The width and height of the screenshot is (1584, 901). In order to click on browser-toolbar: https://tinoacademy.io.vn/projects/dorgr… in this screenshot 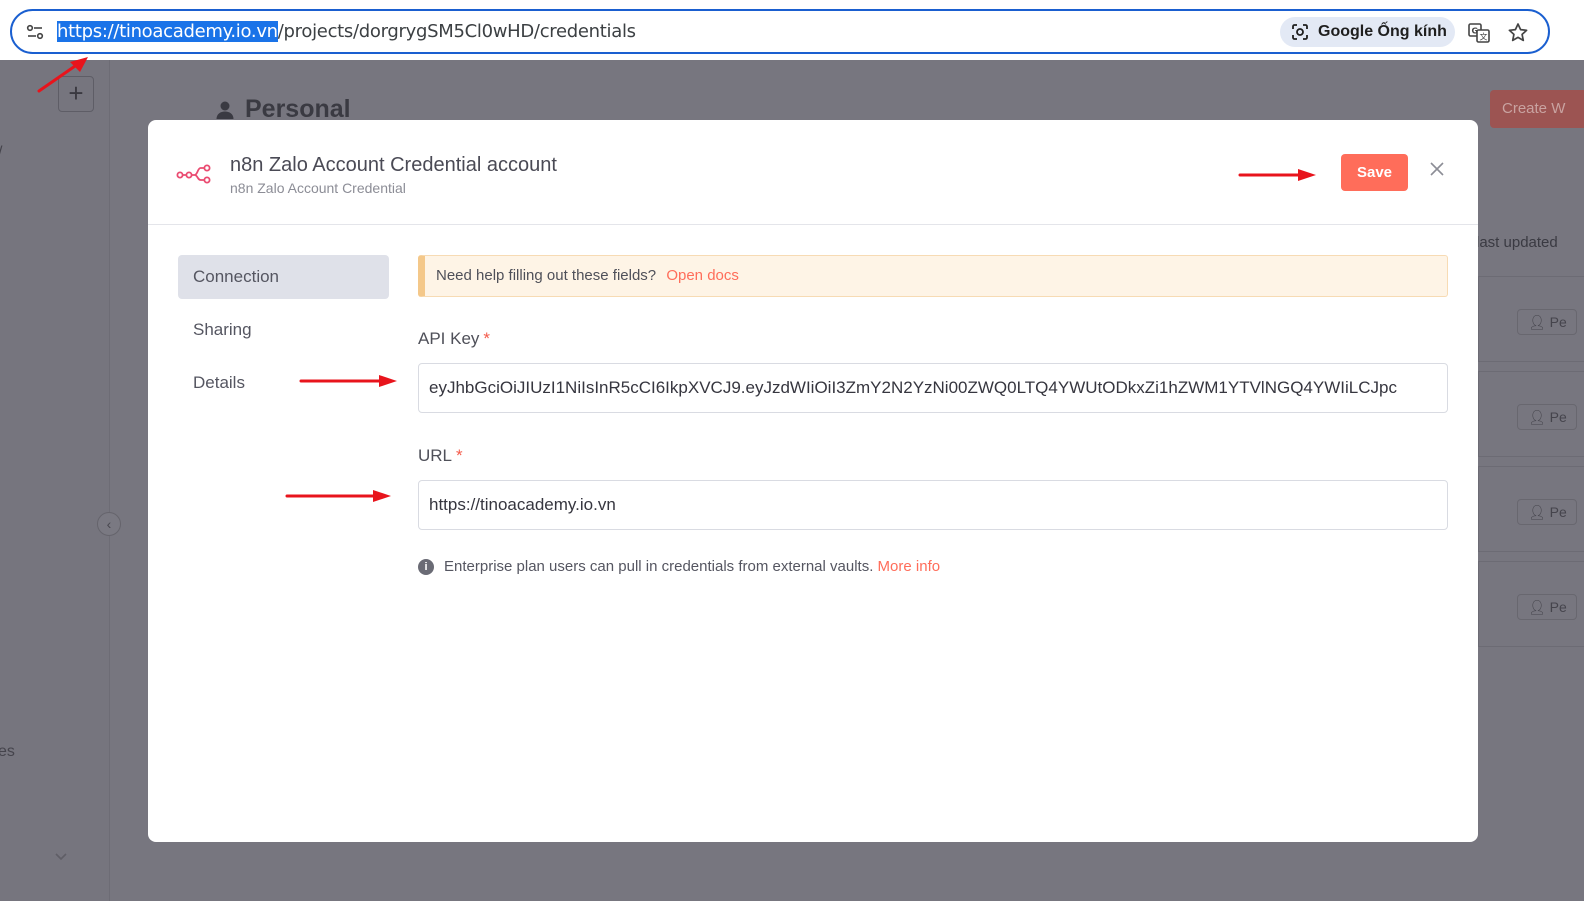, I will do `click(792, 30)`.